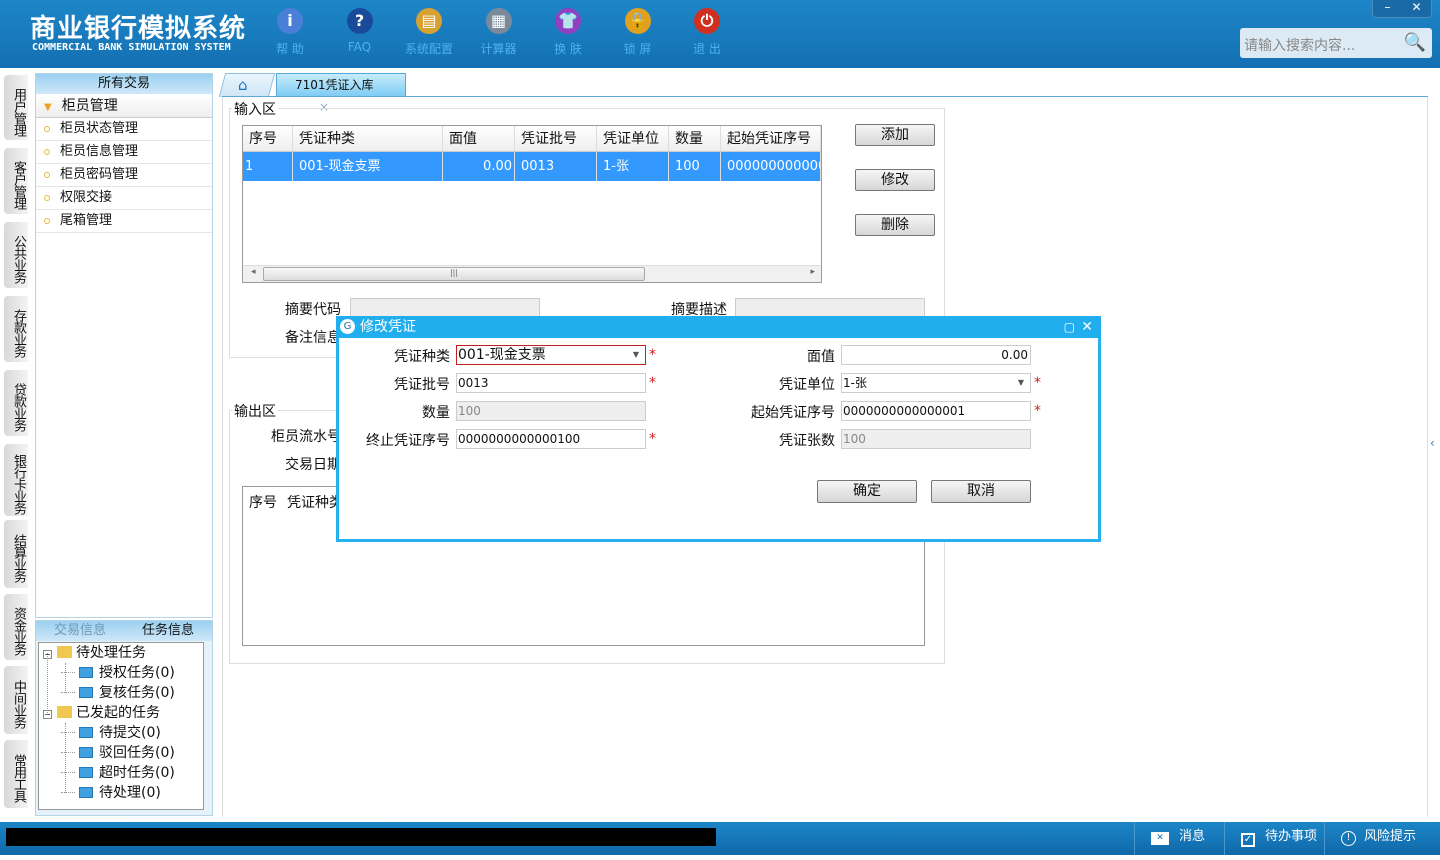  What do you see at coordinates (111, 793) in the screenshot?
I see `tree-node: 待处理(0)` at bounding box center [111, 793].